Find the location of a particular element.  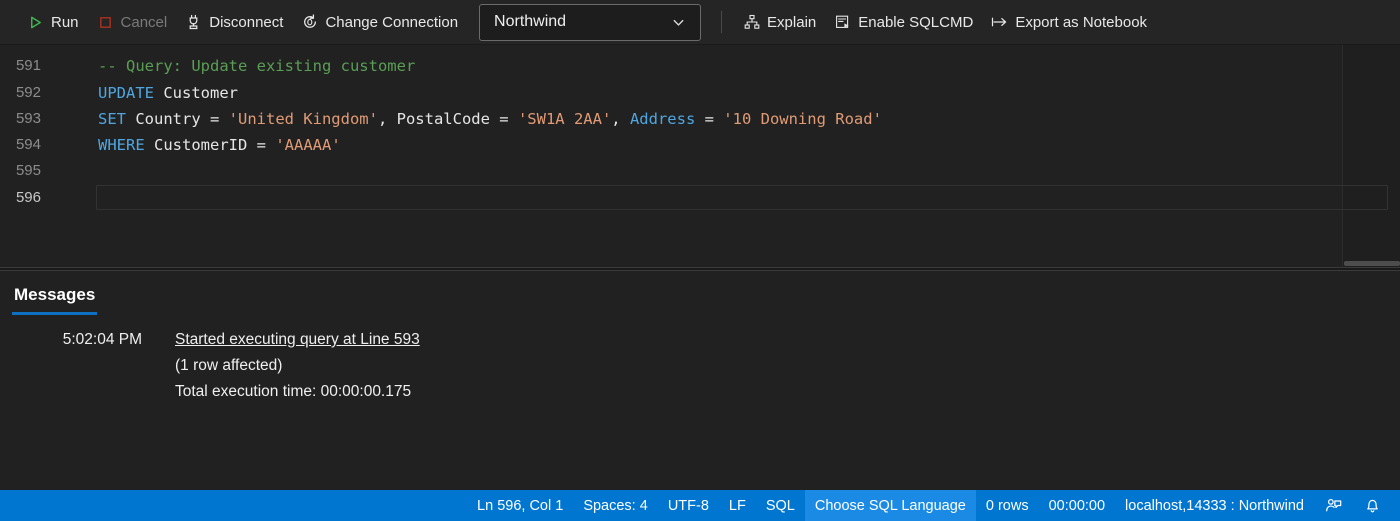

line-content: -- Query: Update existing customer is located at coordinates (729, 66).